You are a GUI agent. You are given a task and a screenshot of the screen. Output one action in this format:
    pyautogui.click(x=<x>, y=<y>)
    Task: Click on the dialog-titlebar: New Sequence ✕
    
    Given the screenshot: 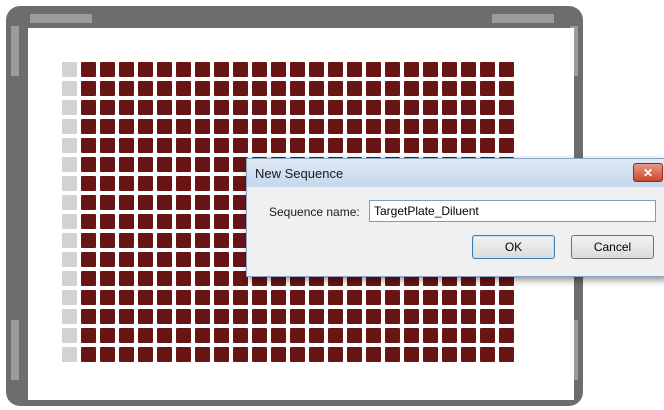 What is the action you would take?
    pyautogui.click(x=455, y=173)
    